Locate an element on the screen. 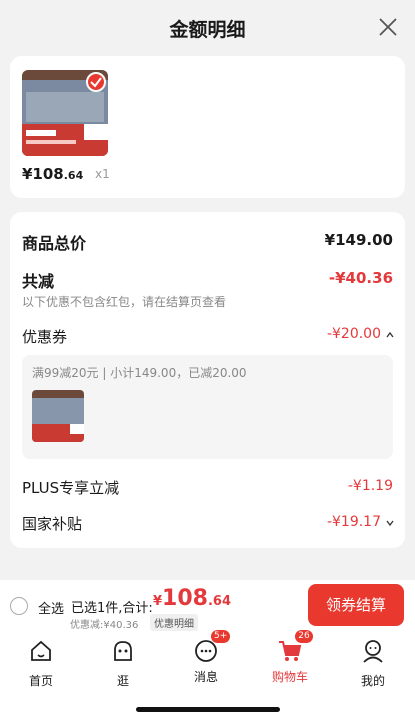  page-title: 金额明细 is located at coordinates (207, 30).